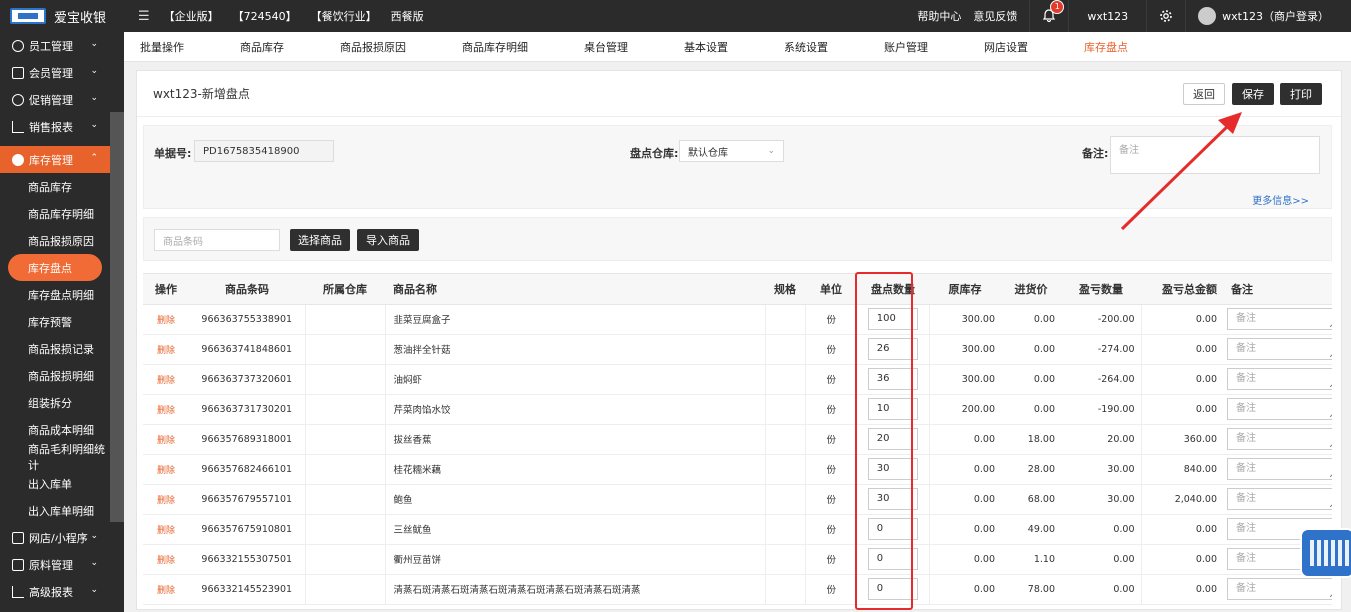 The image size is (1351, 612). Describe the element at coordinates (55, 294) in the screenshot. I see `sidebar-sub-item: 库存盘点明细` at that location.